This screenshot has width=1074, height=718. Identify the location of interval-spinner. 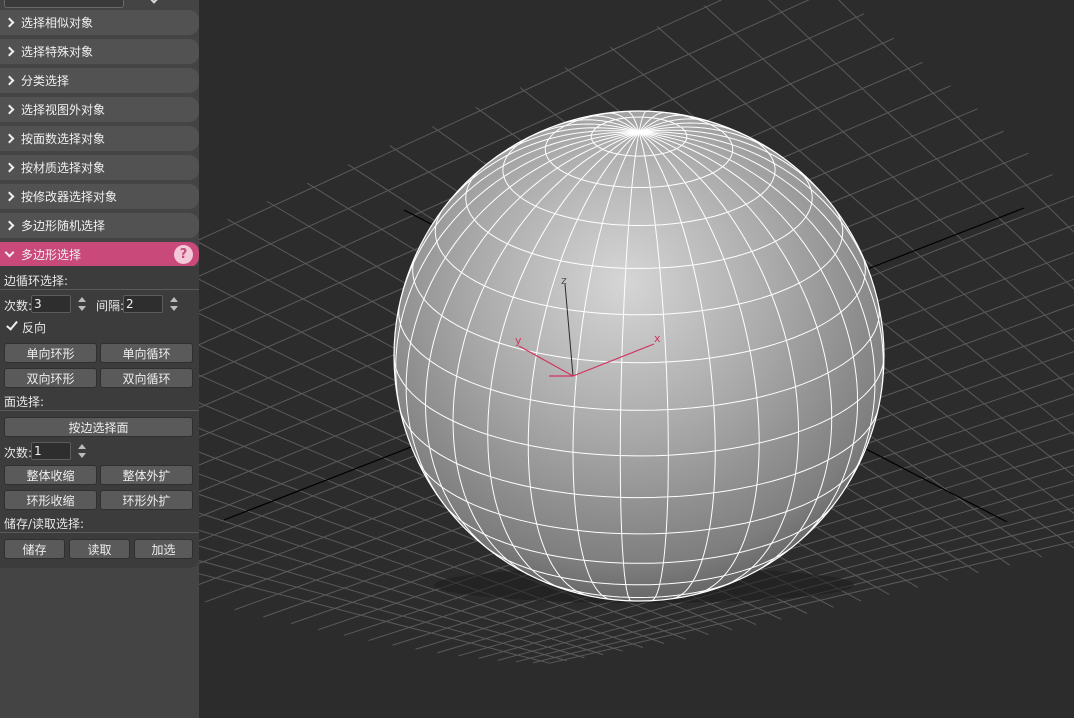
(174, 304).